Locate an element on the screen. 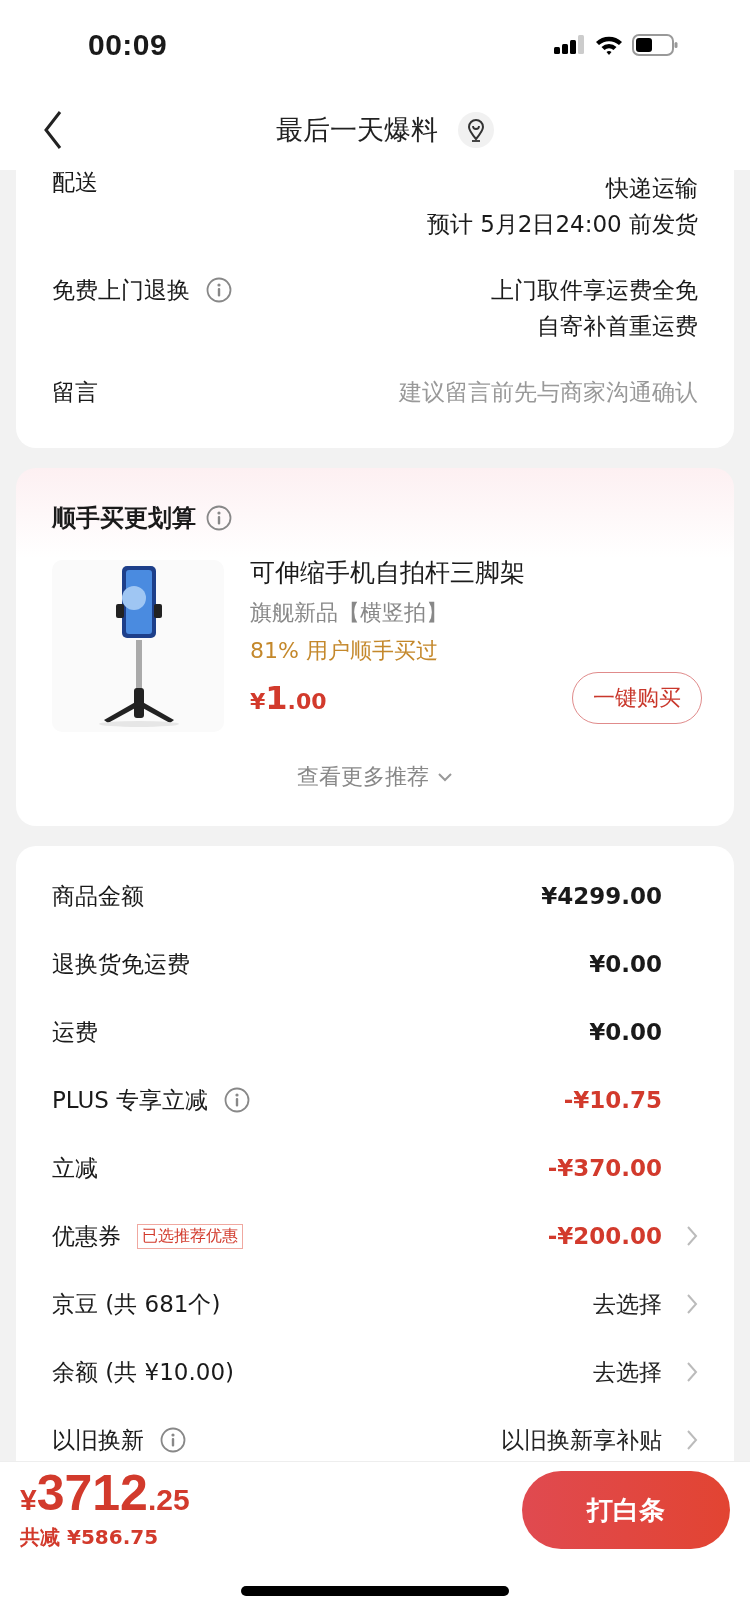  row-label: PLUS 专享立减 is located at coordinates (130, 1100).